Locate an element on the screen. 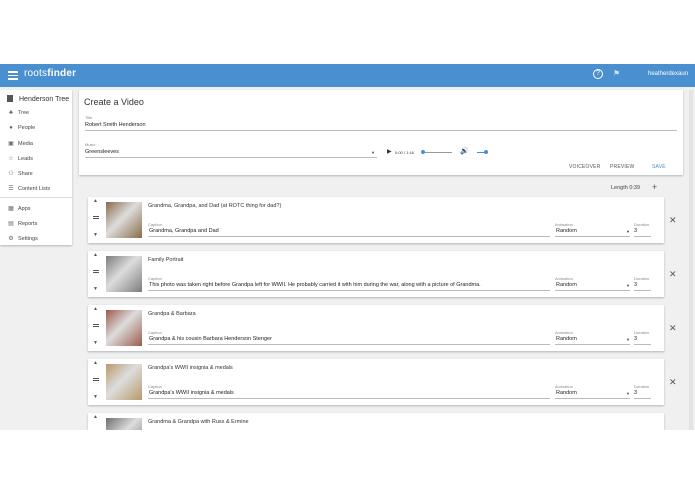  sidebar-item-share: ⚇ Share is located at coordinates (19, 173).